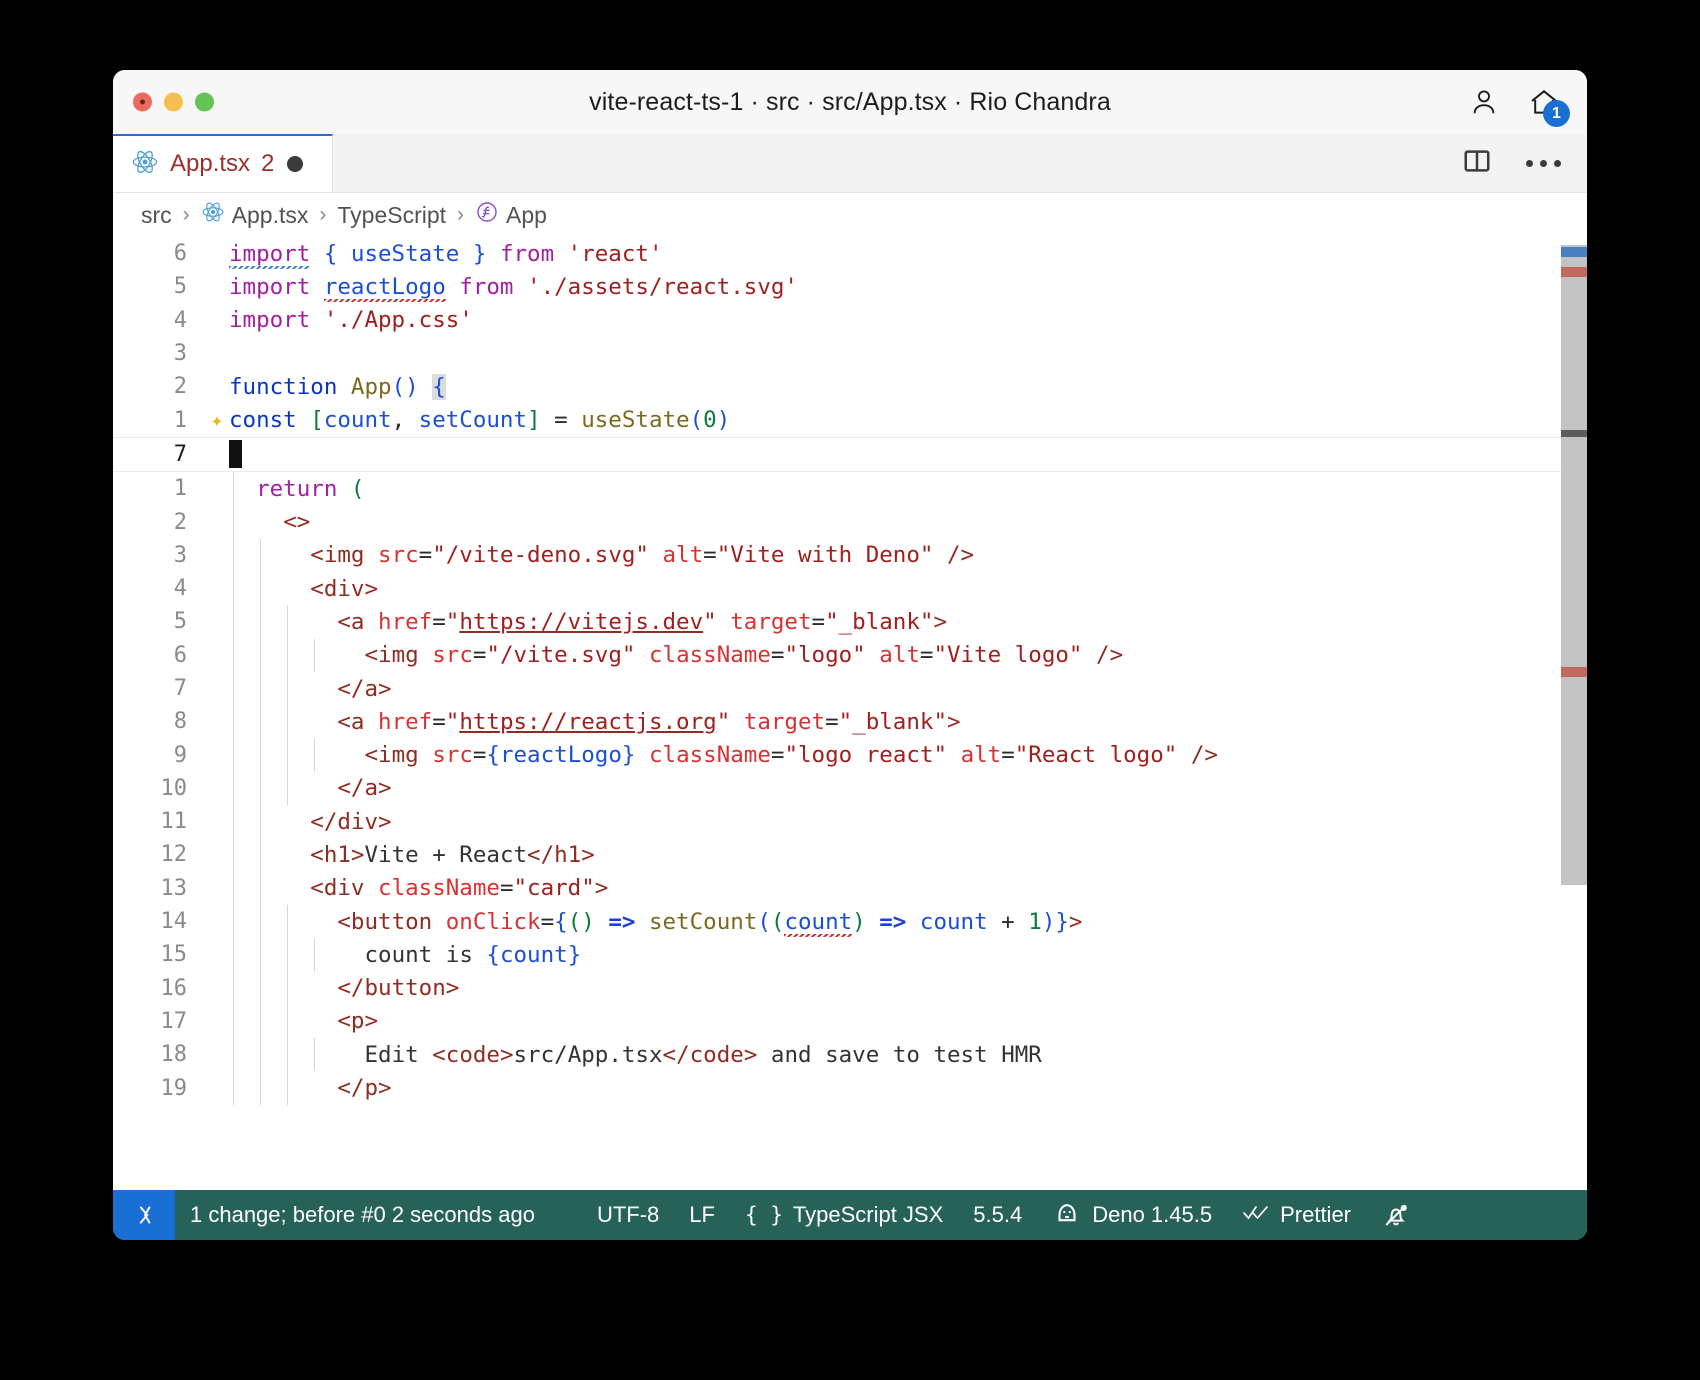 This screenshot has width=1700, height=1380. Describe the element at coordinates (850, 822) in the screenshot. I see `code-line: 11 </div>` at that location.